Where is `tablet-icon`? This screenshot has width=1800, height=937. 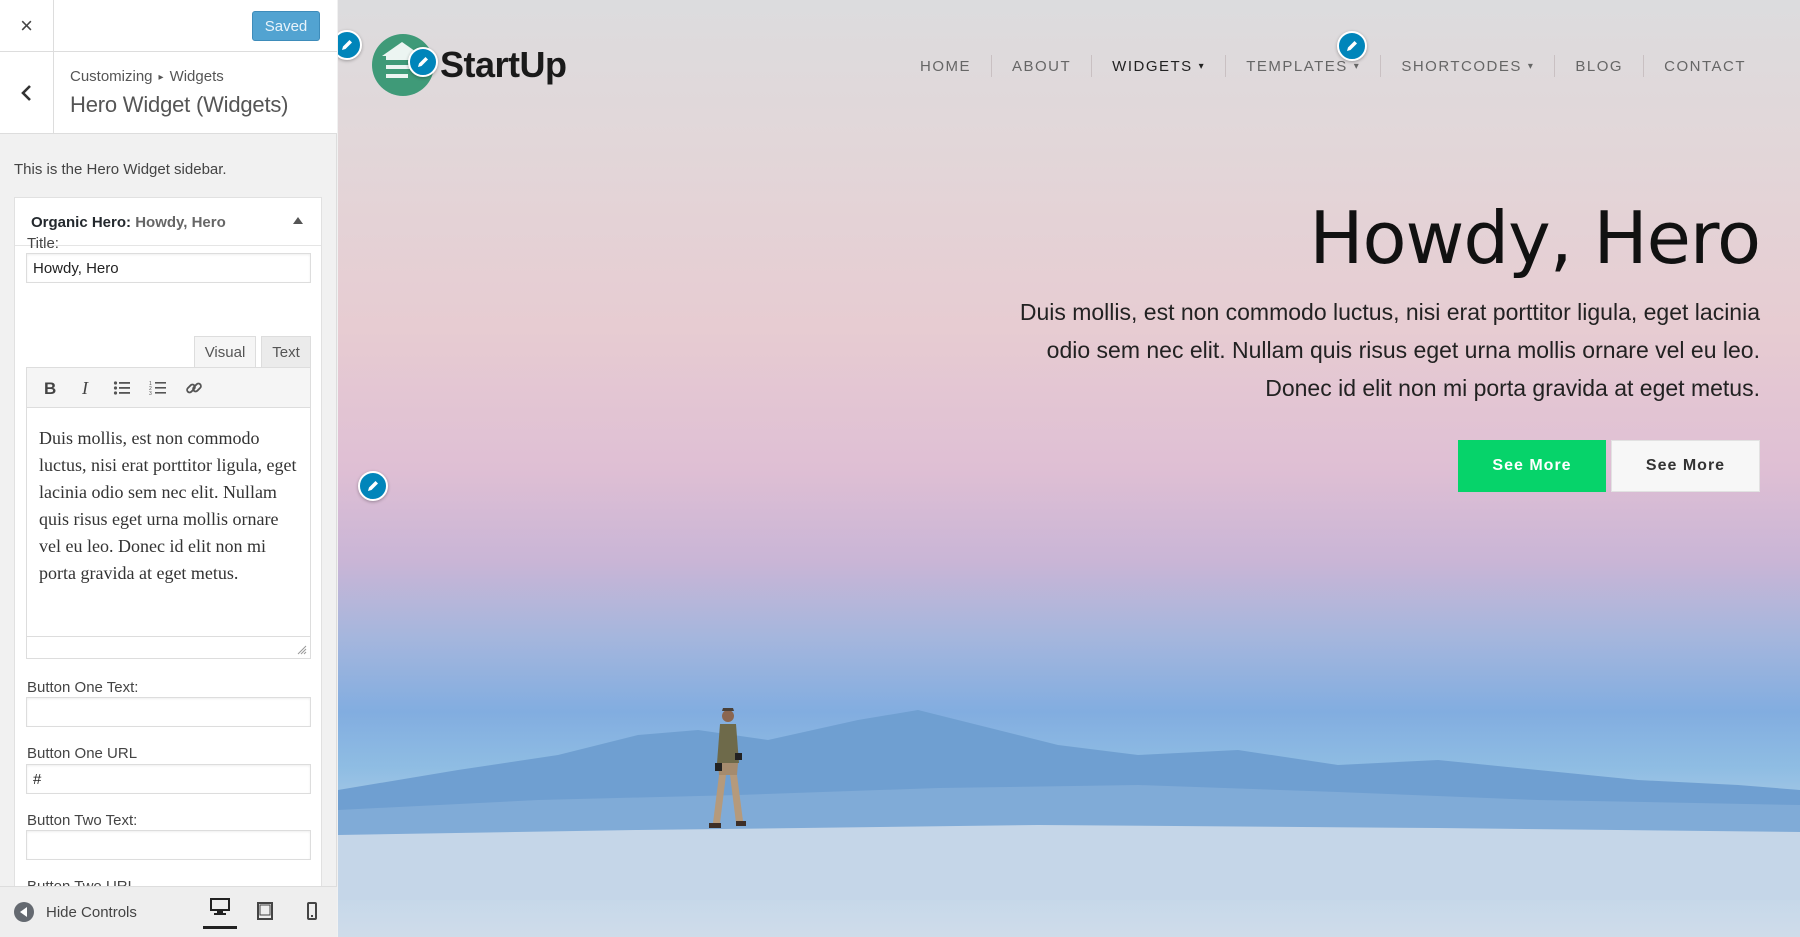
tablet-icon is located at coordinates (265, 911).